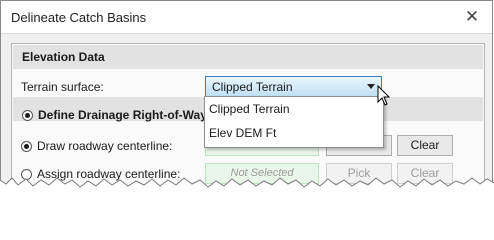  Describe the element at coordinates (293, 86) in the screenshot. I see `terrain-surface-combobox: Clipped Terrain` at that location.